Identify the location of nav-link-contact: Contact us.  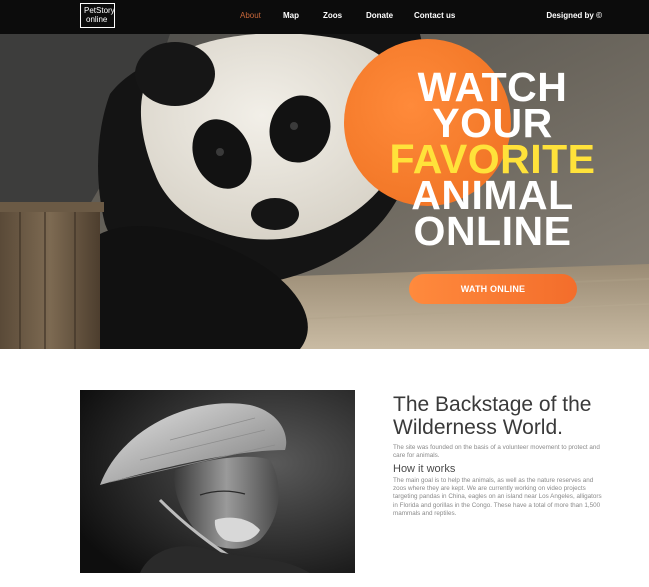
(434, 15).